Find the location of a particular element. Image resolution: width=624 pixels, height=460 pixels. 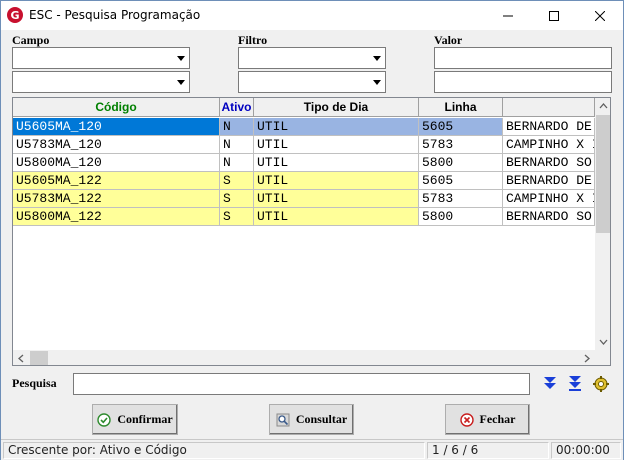

column-header-codigo: Código is located at coordinates (116, 107).